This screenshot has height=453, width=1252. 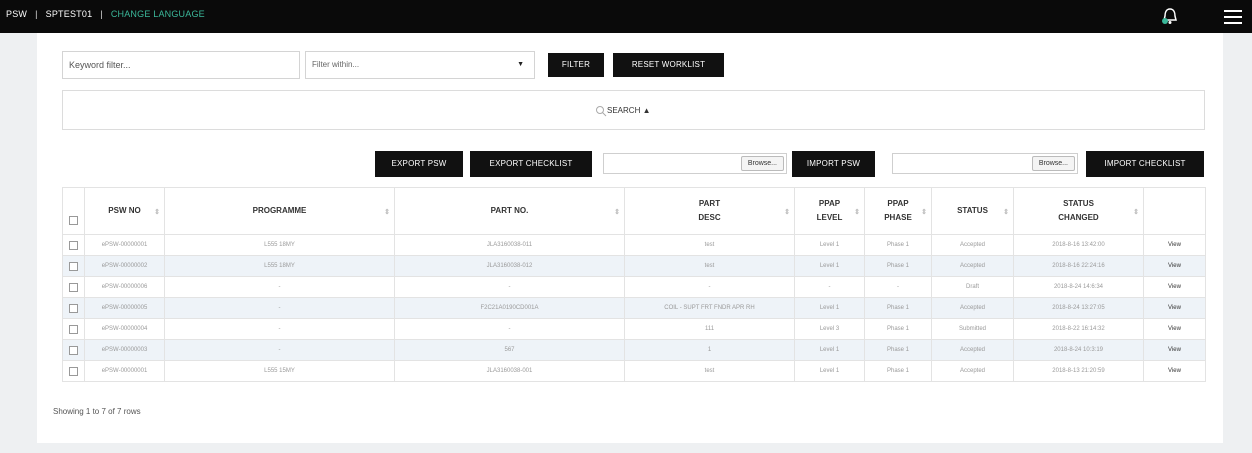 What do you see at coordinates (601, 111) in the screenshot?
I see `magnifier-icon` at bounding box center [601, 111].